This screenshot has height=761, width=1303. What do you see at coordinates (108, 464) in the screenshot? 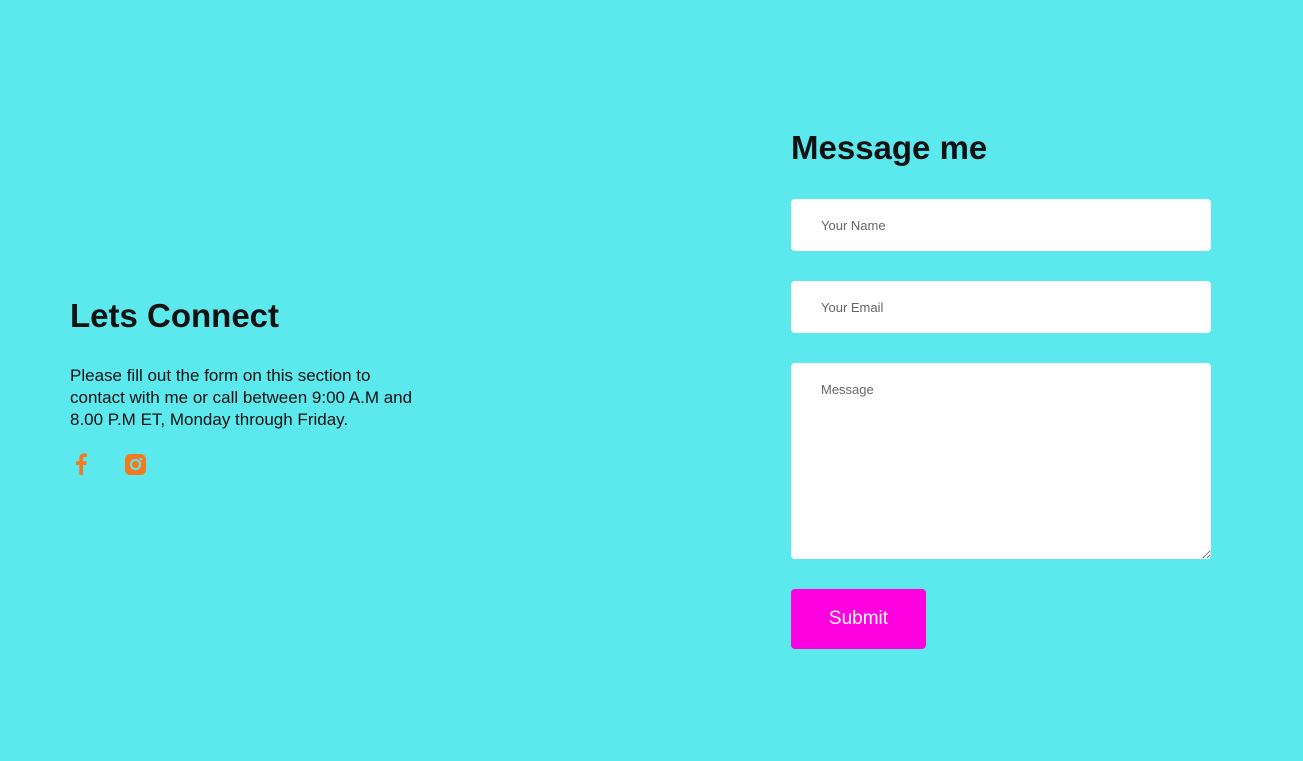
I see `social-links` at bounding box center [108, 464].